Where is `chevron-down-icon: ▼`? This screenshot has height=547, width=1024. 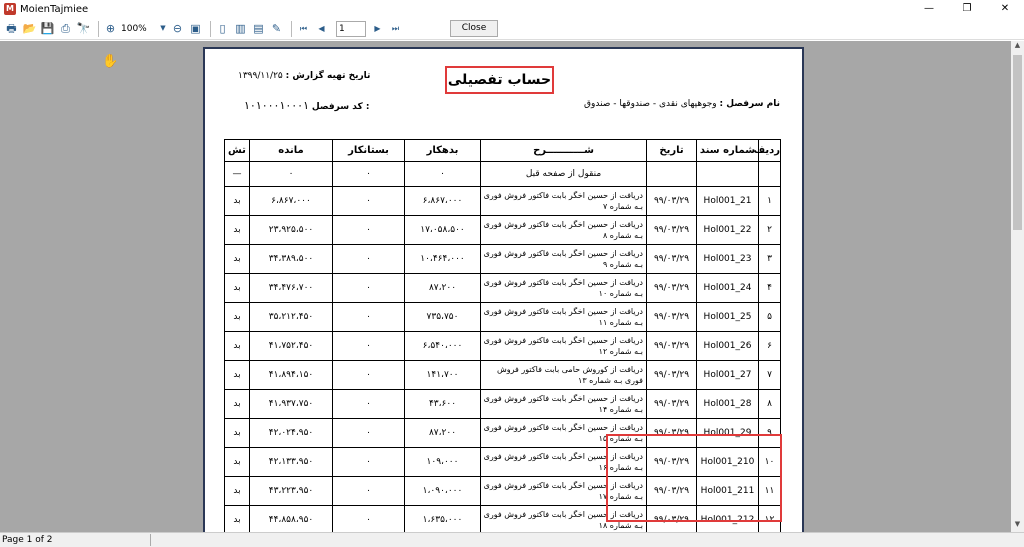 chevron-down-icon: ▼ is located at coordinates (163, 28).